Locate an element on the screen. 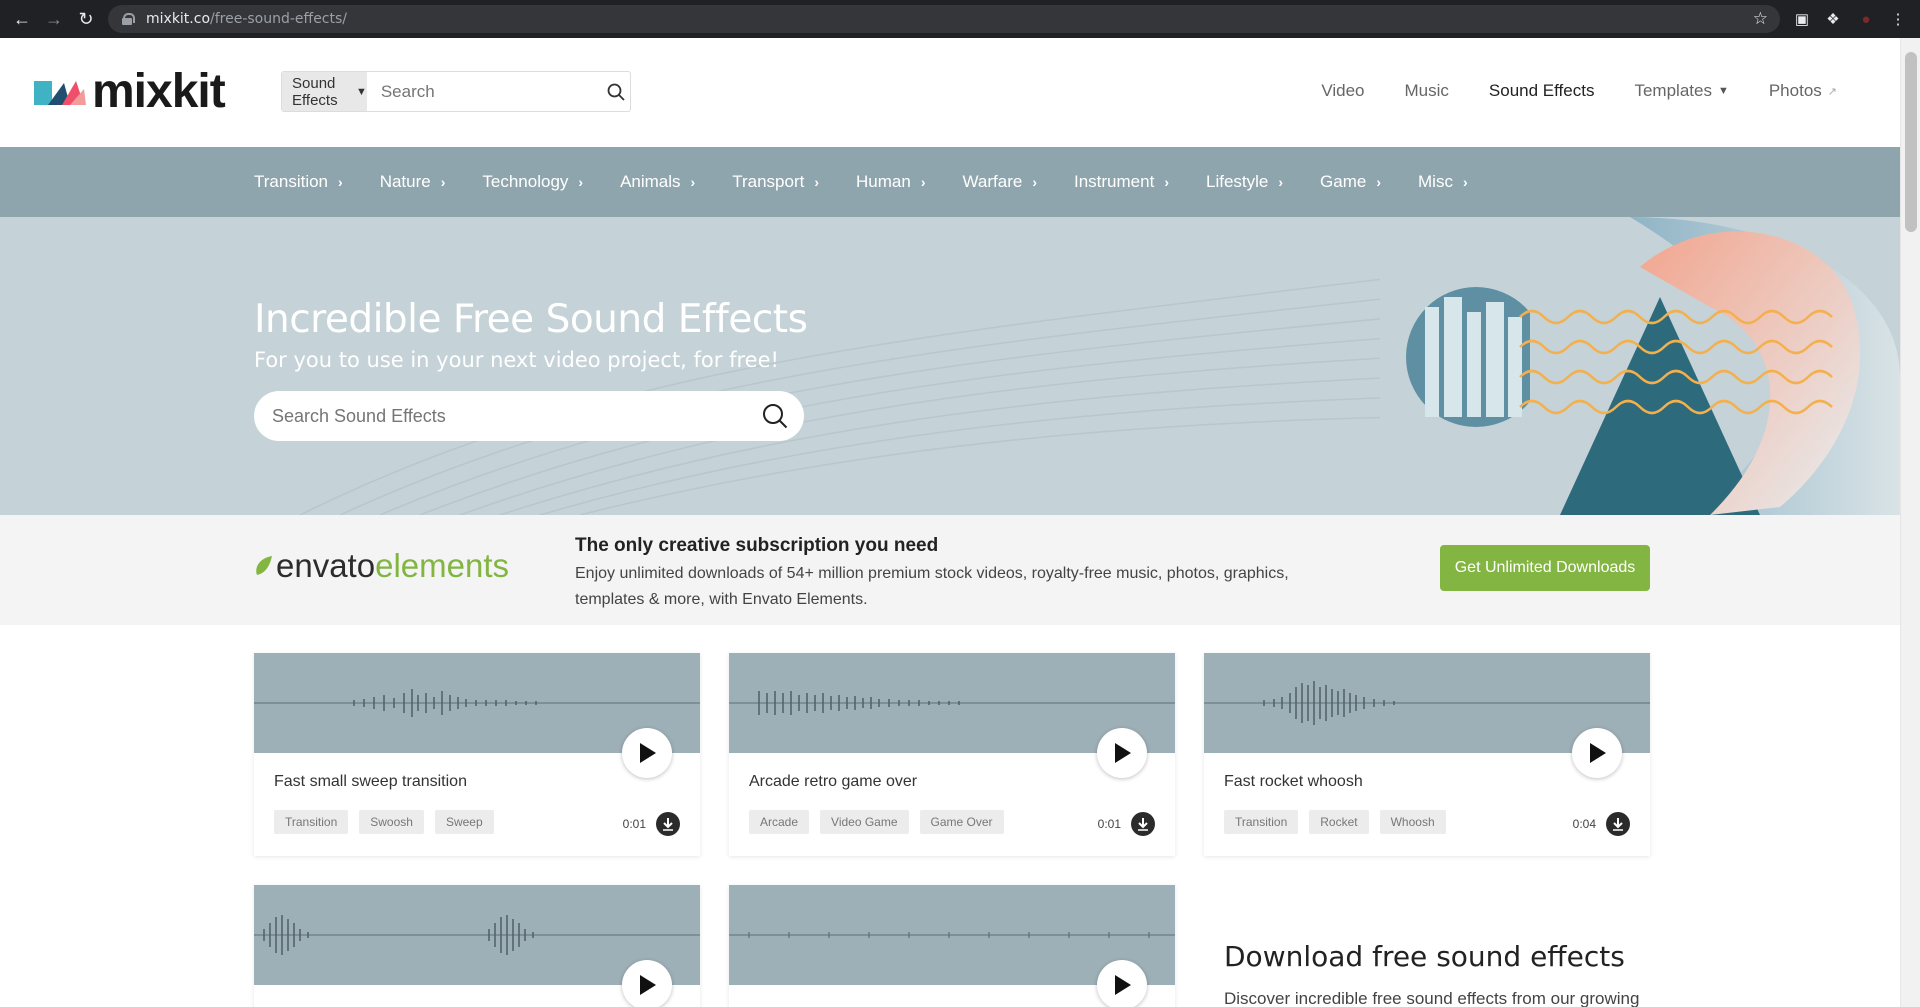 This screenshot has height=1007, width=1920. tag: Sweep is located at coordinates (464, 822).